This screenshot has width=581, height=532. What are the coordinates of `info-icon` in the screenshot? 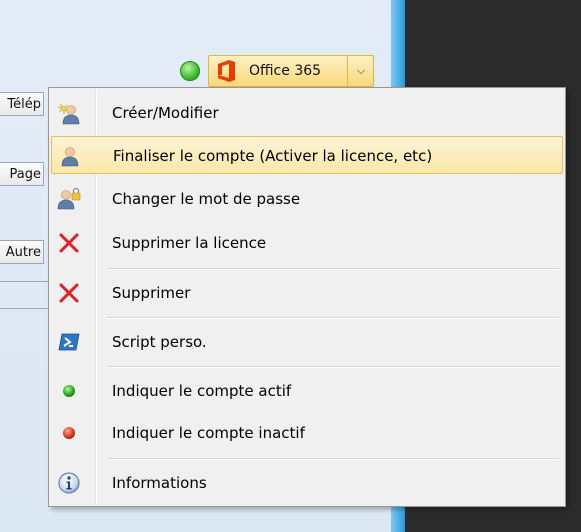 It's located at (69, 483).